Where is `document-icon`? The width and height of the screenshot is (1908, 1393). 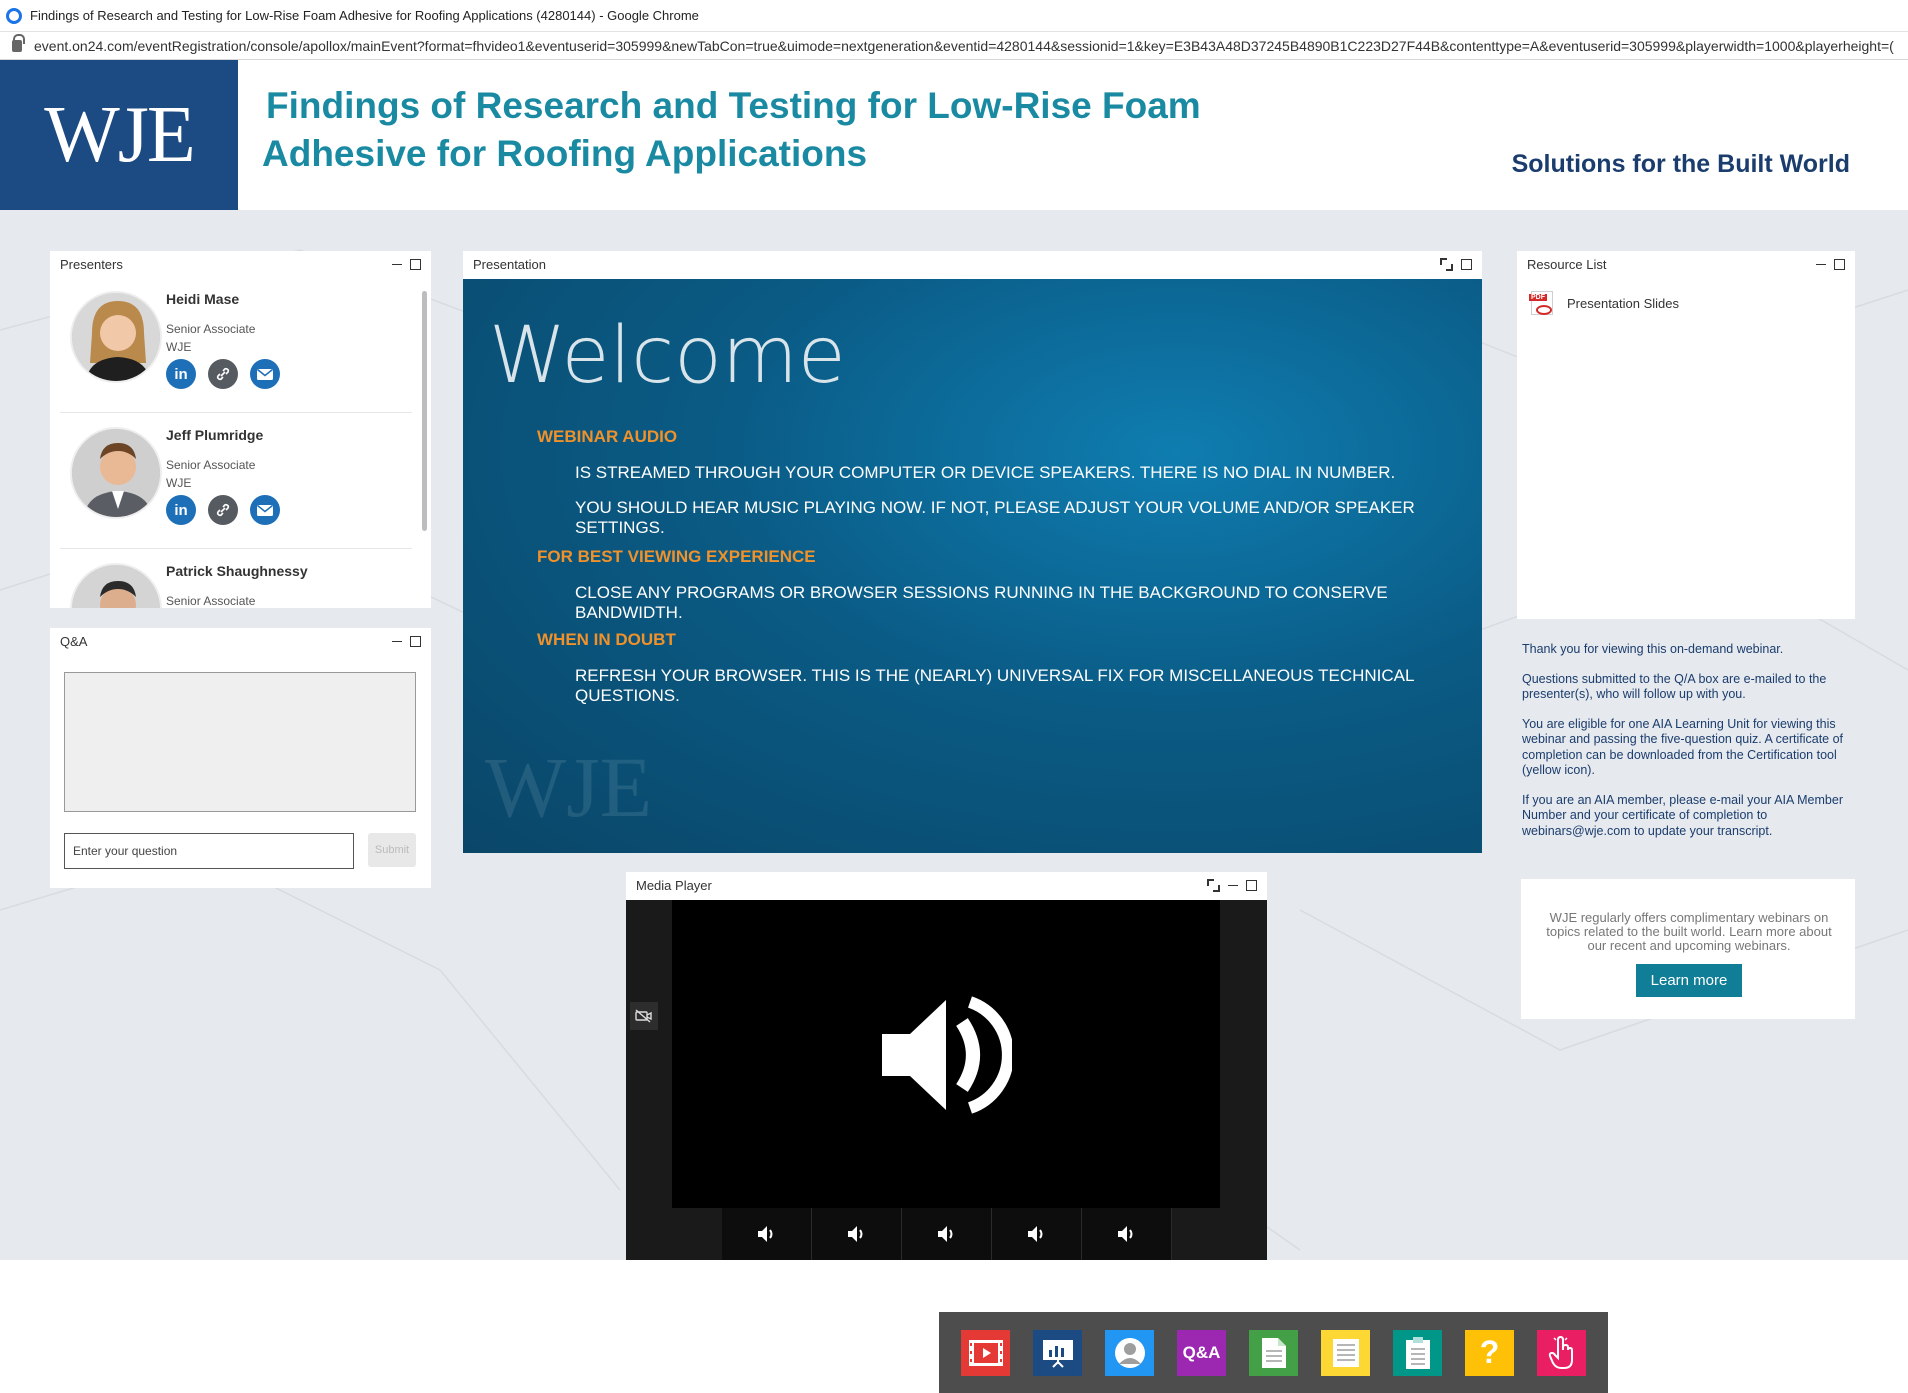
document-icon is located at coordinates (1273, 1352).